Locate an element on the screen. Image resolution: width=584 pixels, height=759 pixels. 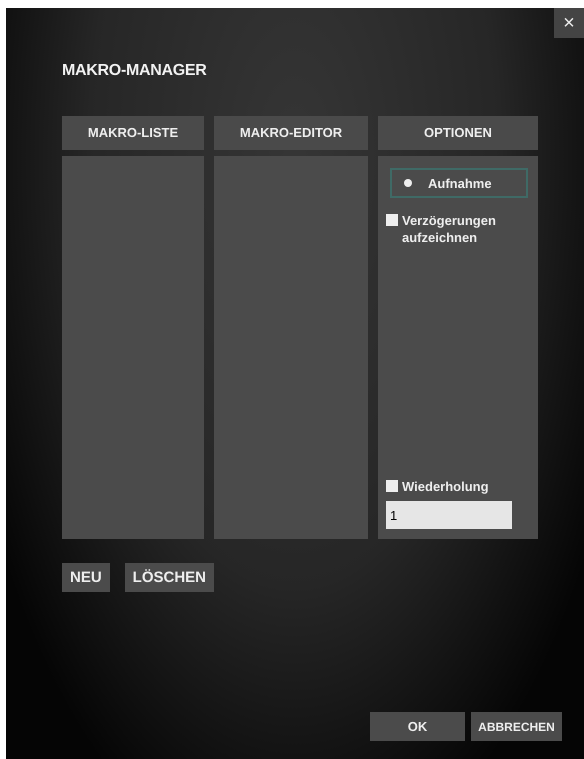
dialog-button: OK is located at coordinates (417, 726).